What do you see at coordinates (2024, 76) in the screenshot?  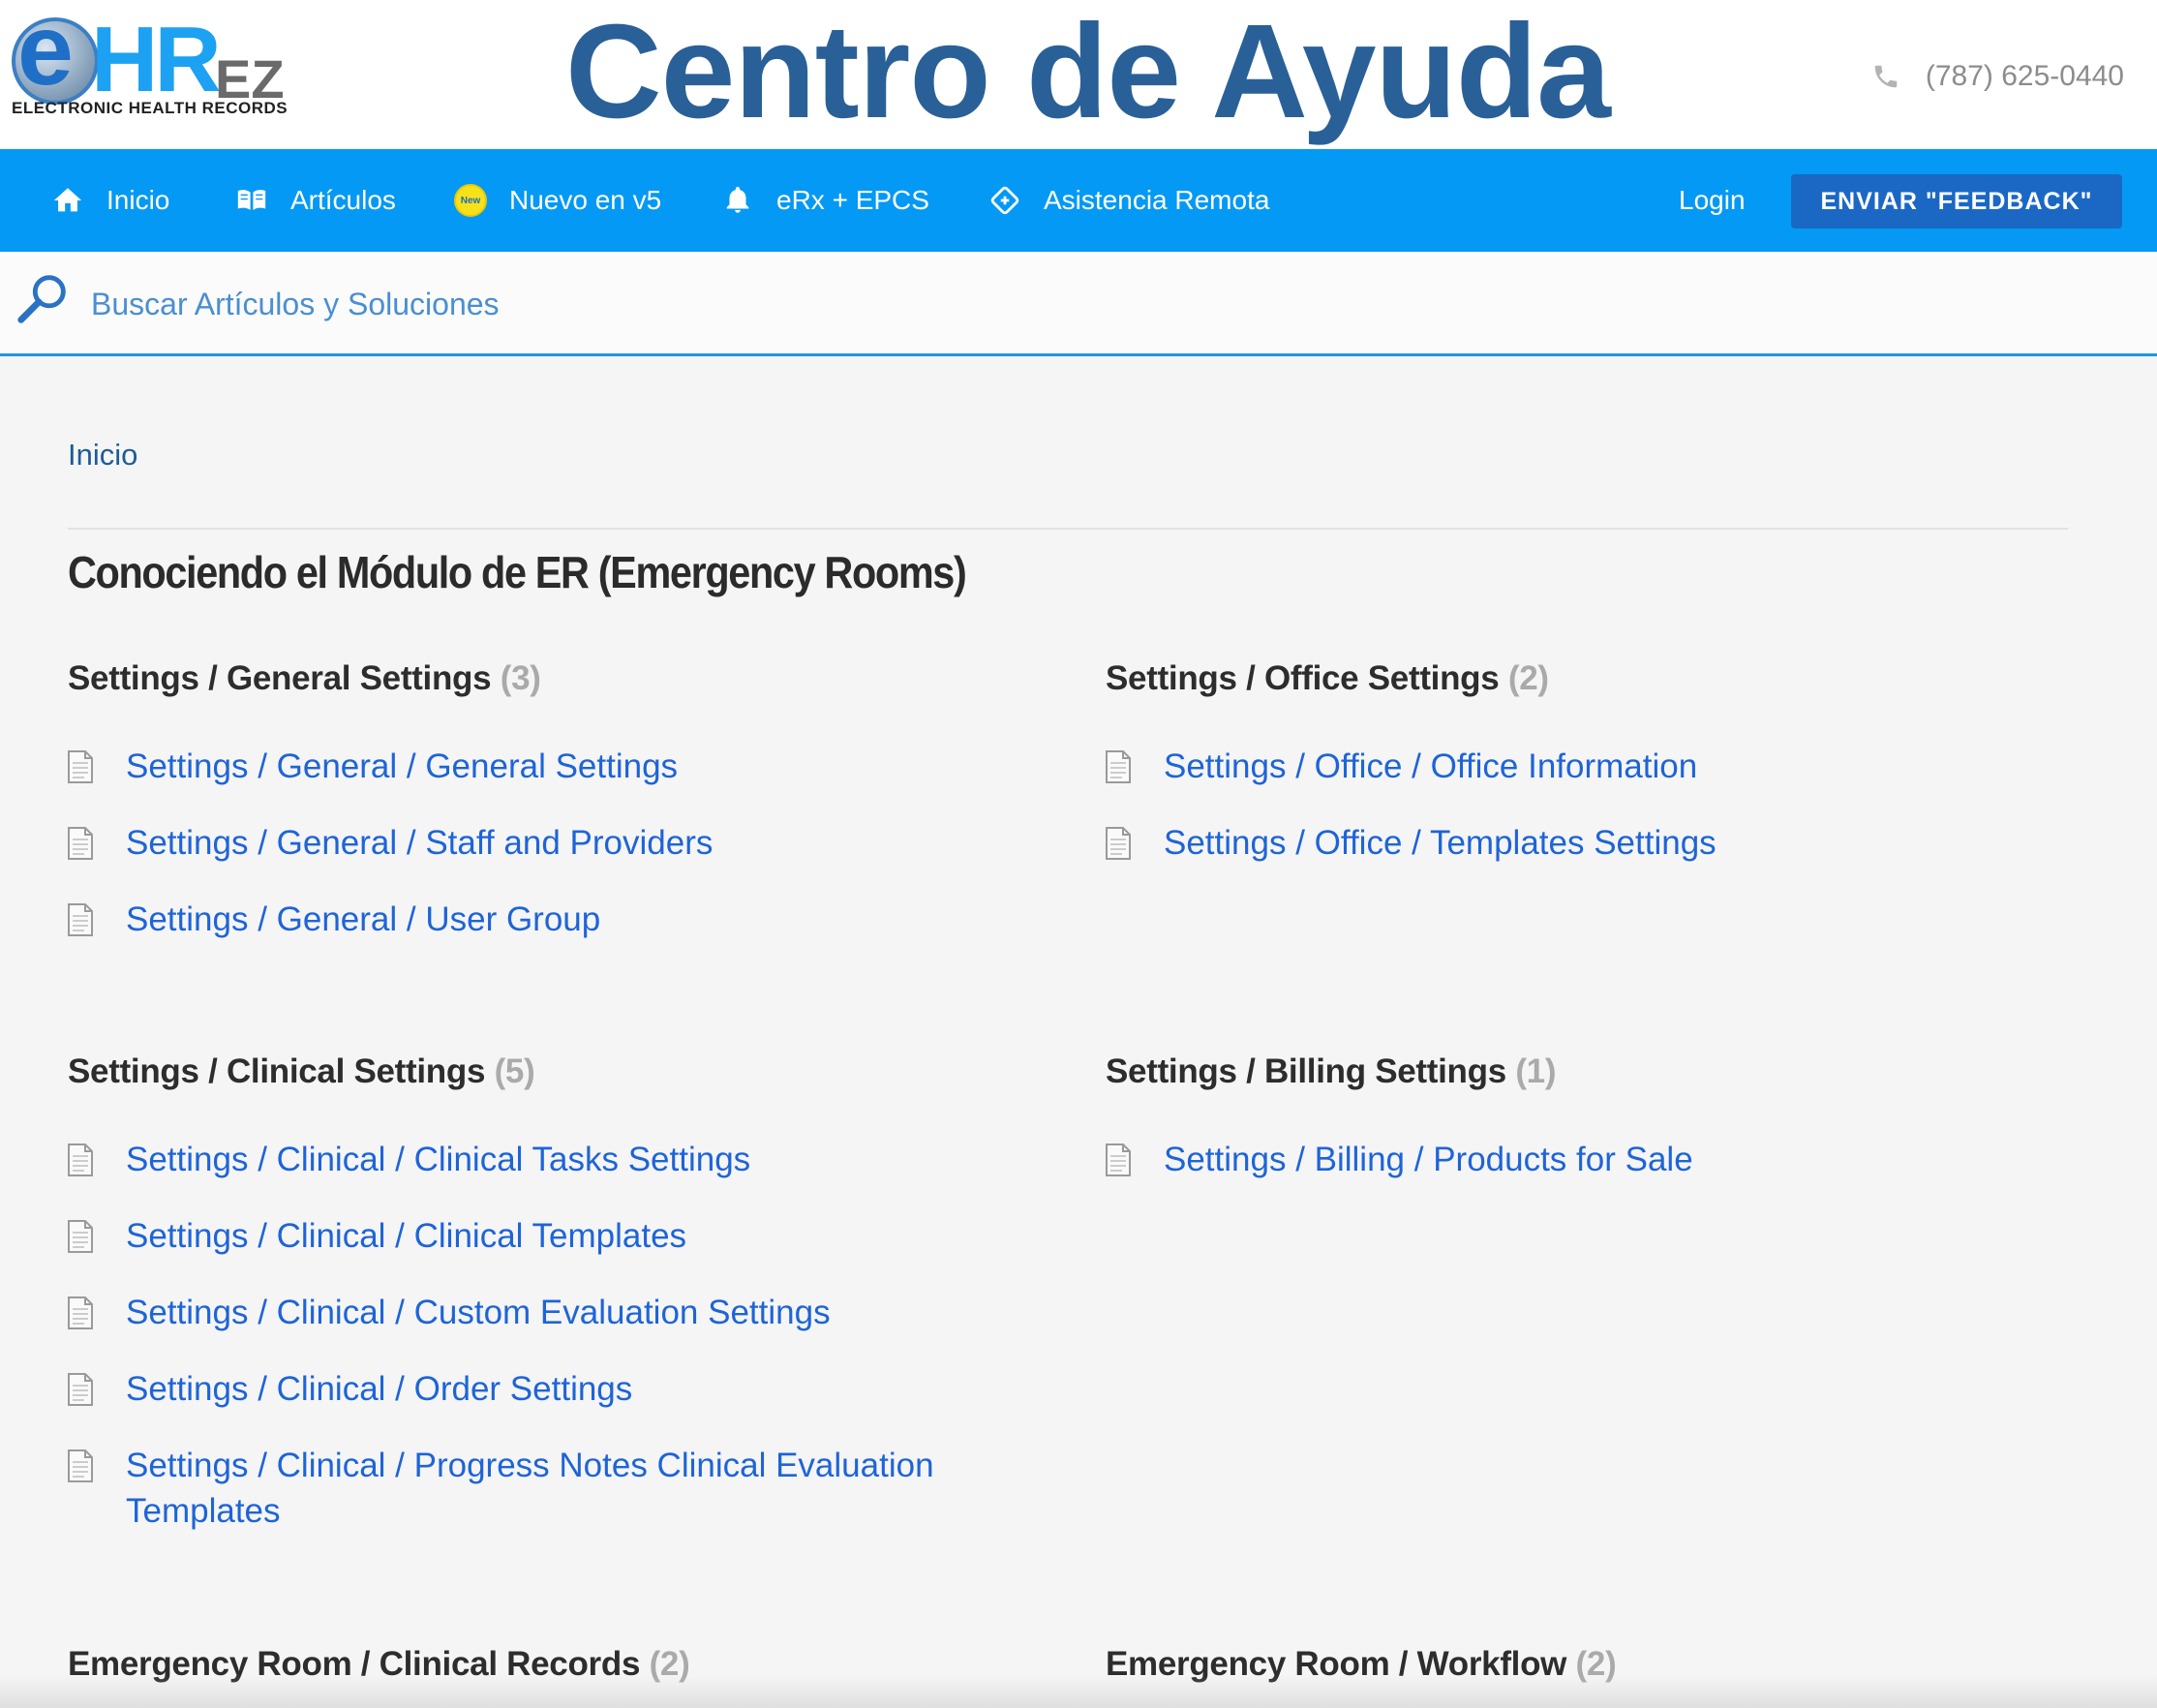 I see `phone-number: (787) 625-0440` at bounding box center [2024, 76].